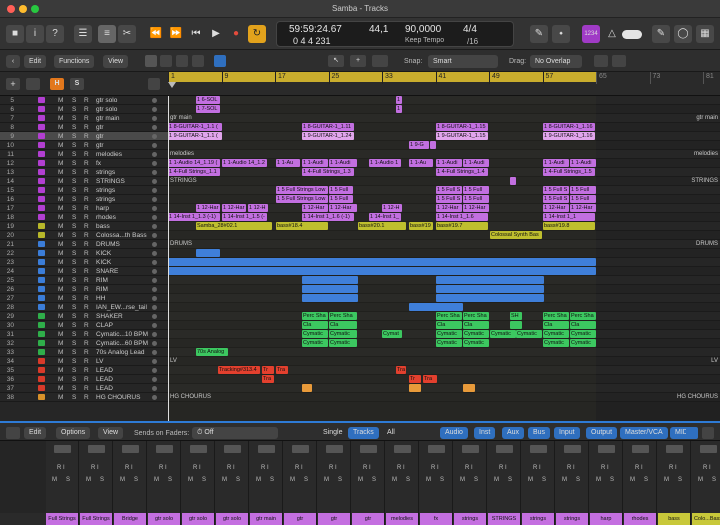  I want to click on functions-menu: Functions, so click(74, 61).